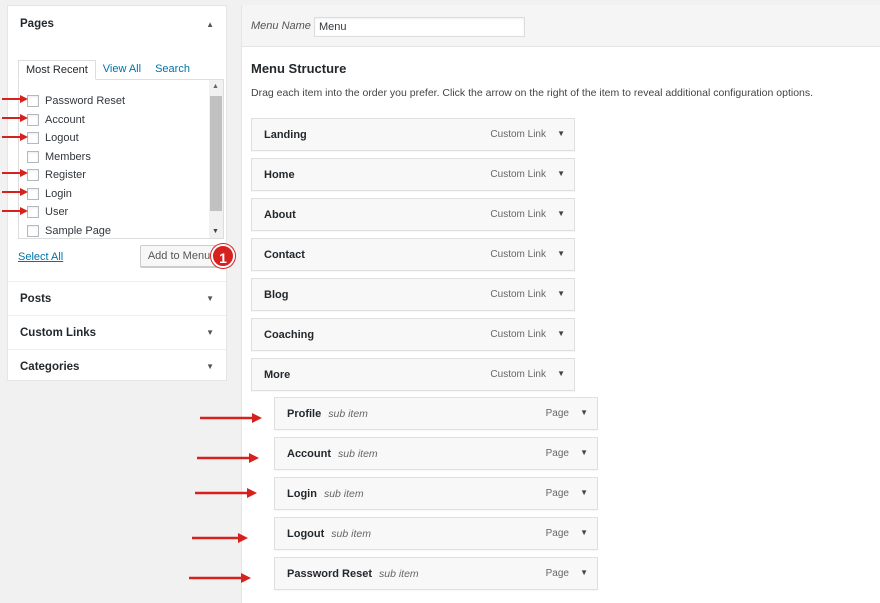 This screenshot has height=603, width=880. I want to click on tab-view-all: View All, so click(122, 70).